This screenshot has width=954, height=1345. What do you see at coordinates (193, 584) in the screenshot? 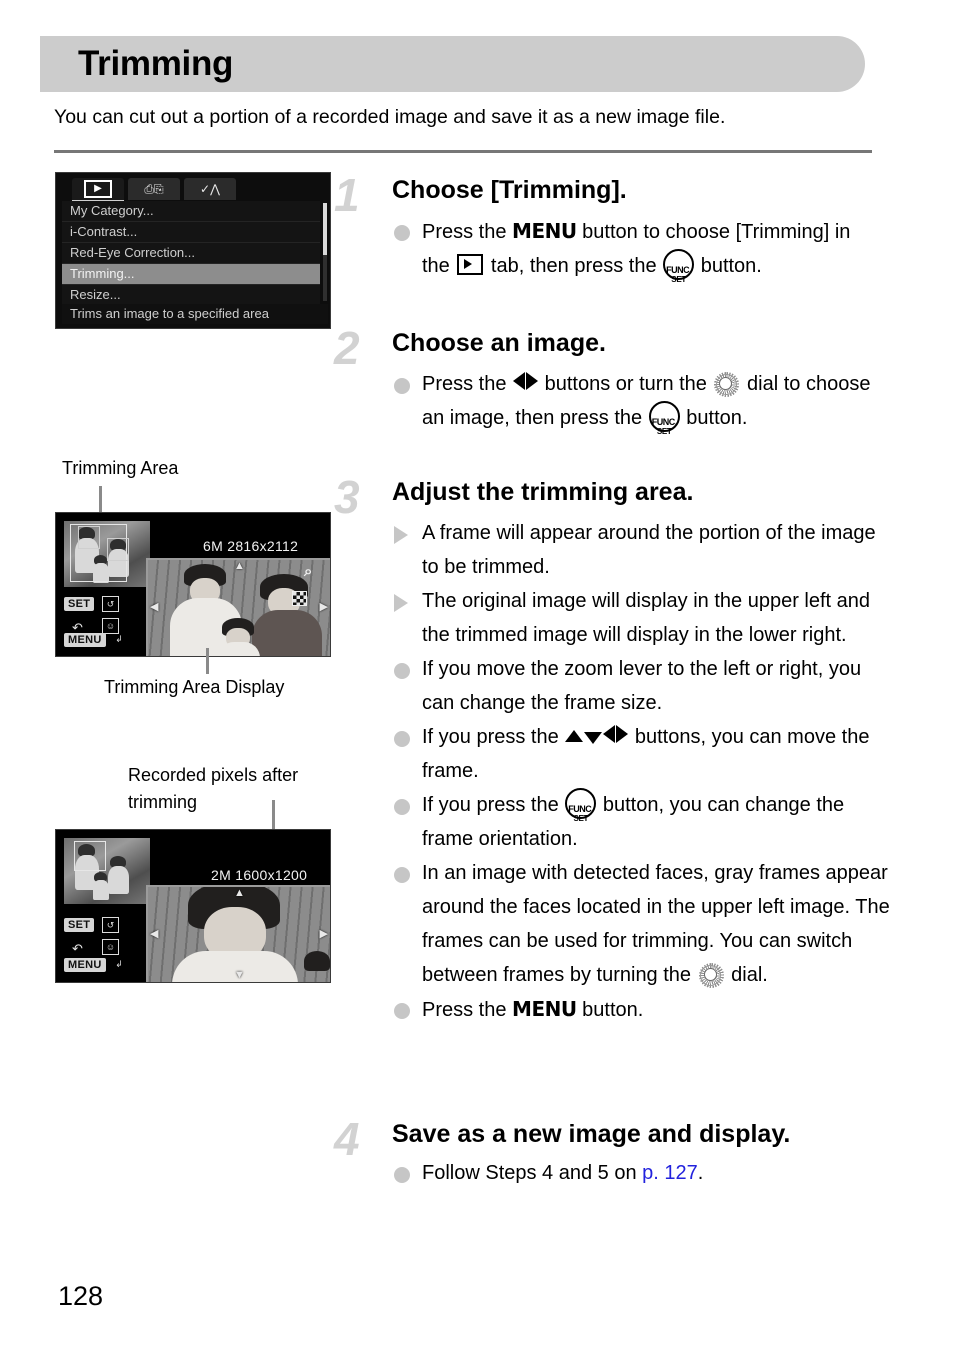
I see `trimming-screen-6m: SET ↺ ↶ ☺ MENU ↲ 6M 2816x2112 ▲ ◀ ▶ ⌕` at bounding box center [193, 584].